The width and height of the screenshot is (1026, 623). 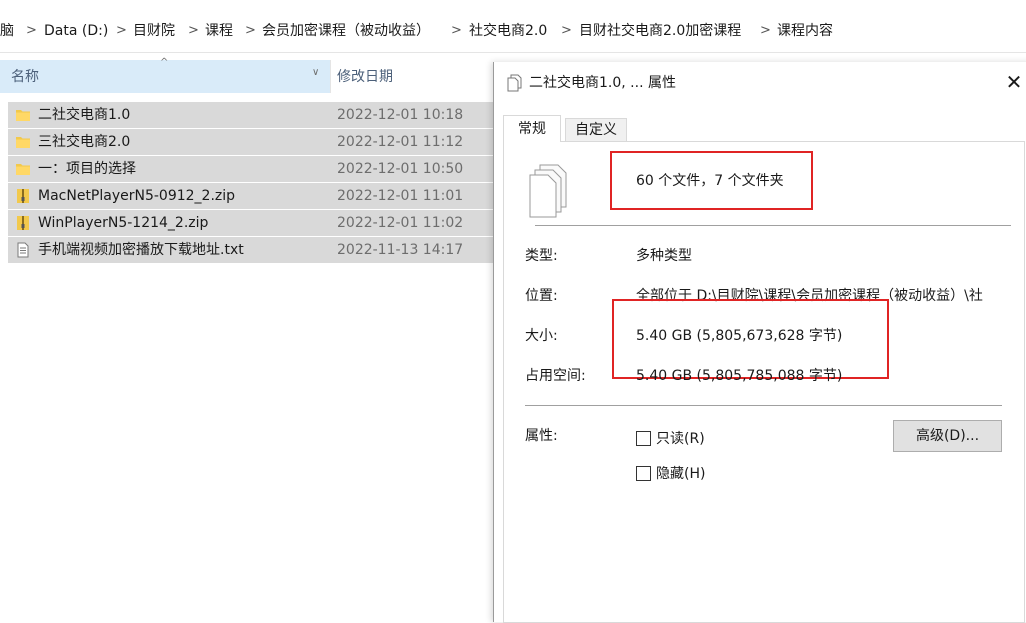 What do you see at coordinates (739, 336) in the screenshot?
I see `size-value: 5.40 GB (5,805,673,628 字节)` at bounding box center [739, 336].